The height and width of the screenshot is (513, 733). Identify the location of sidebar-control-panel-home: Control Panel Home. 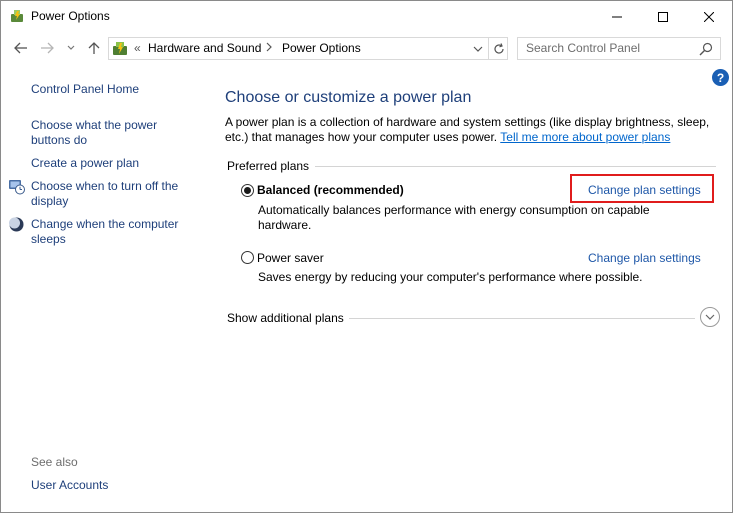
(85, 89).